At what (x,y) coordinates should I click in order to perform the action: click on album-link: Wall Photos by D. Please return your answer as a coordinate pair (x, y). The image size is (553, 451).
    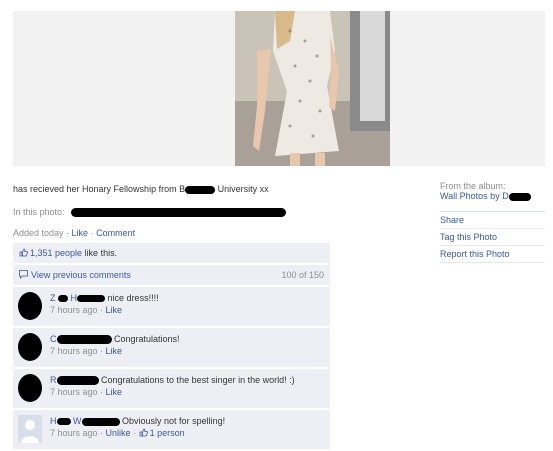
    Looking at the image, I should click on (474, 196).